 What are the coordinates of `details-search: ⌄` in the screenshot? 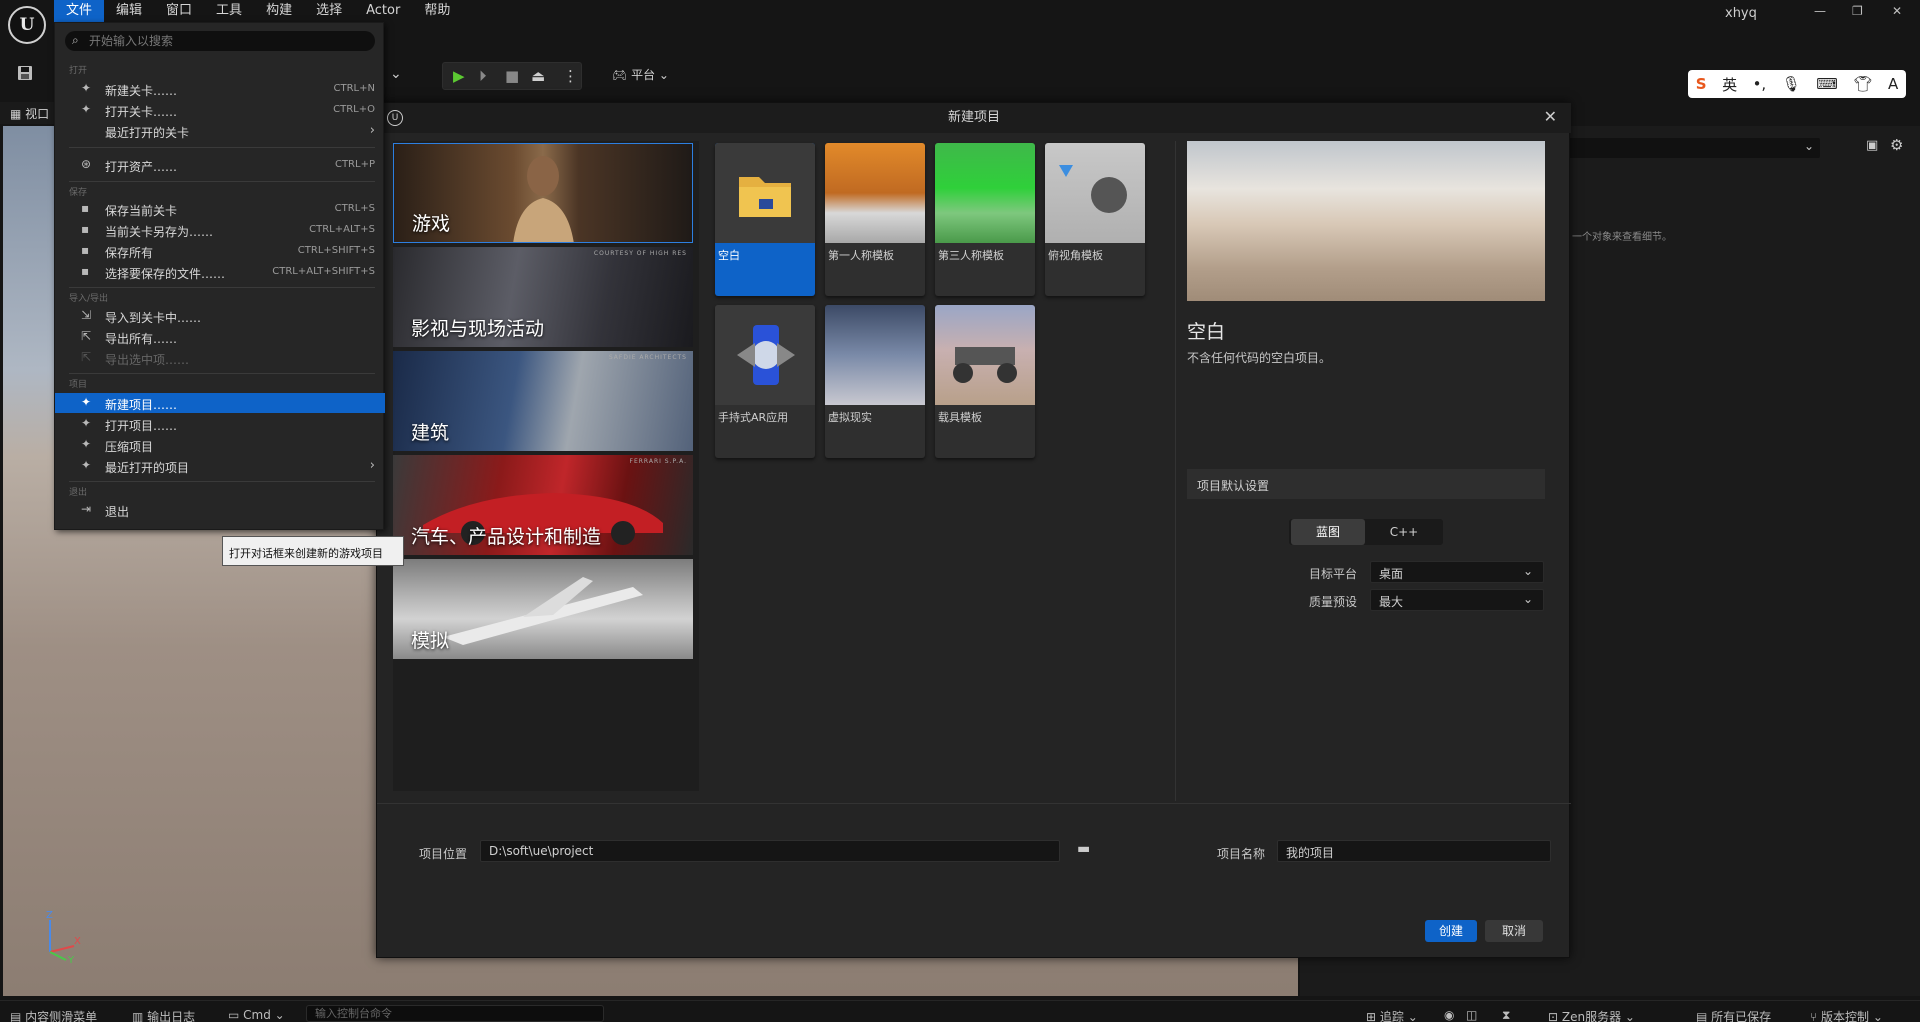 It's located at (1690, 148).